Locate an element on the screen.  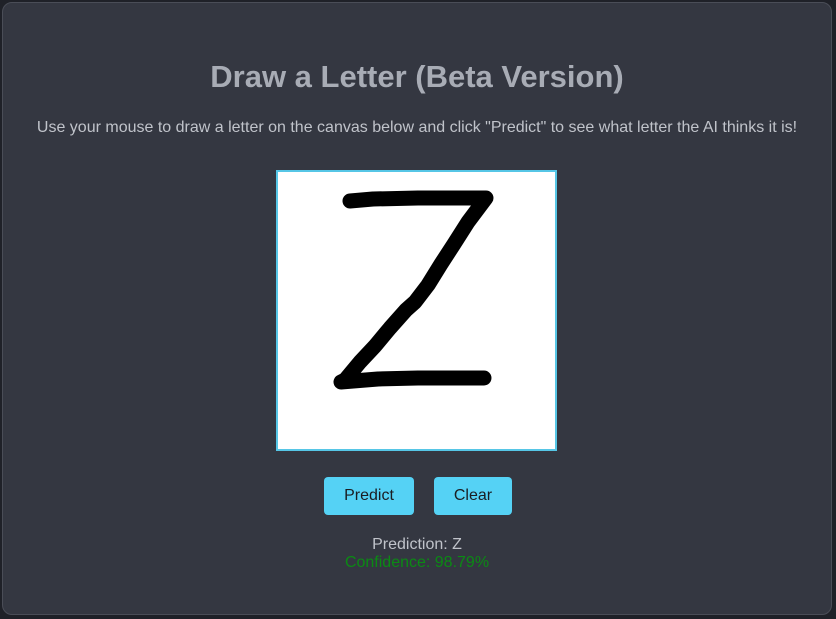
prediction-result: Prediction: Z is located at coordinates (417, 544).